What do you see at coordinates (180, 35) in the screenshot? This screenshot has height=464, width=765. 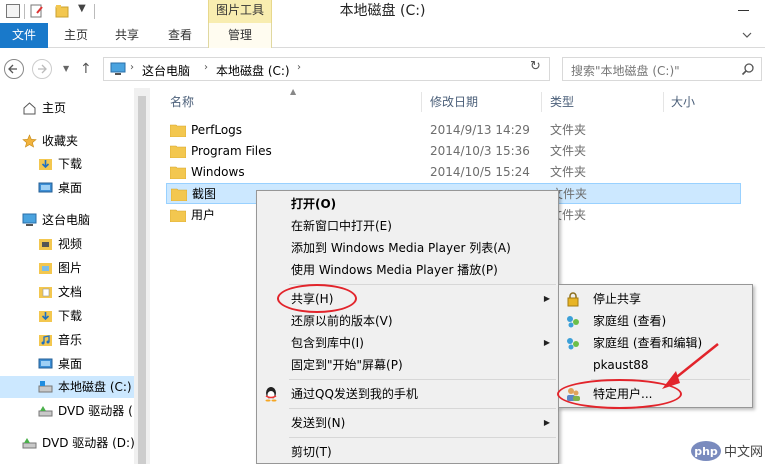 I see `tab-view: 查看` at bounding box center [180, 35].